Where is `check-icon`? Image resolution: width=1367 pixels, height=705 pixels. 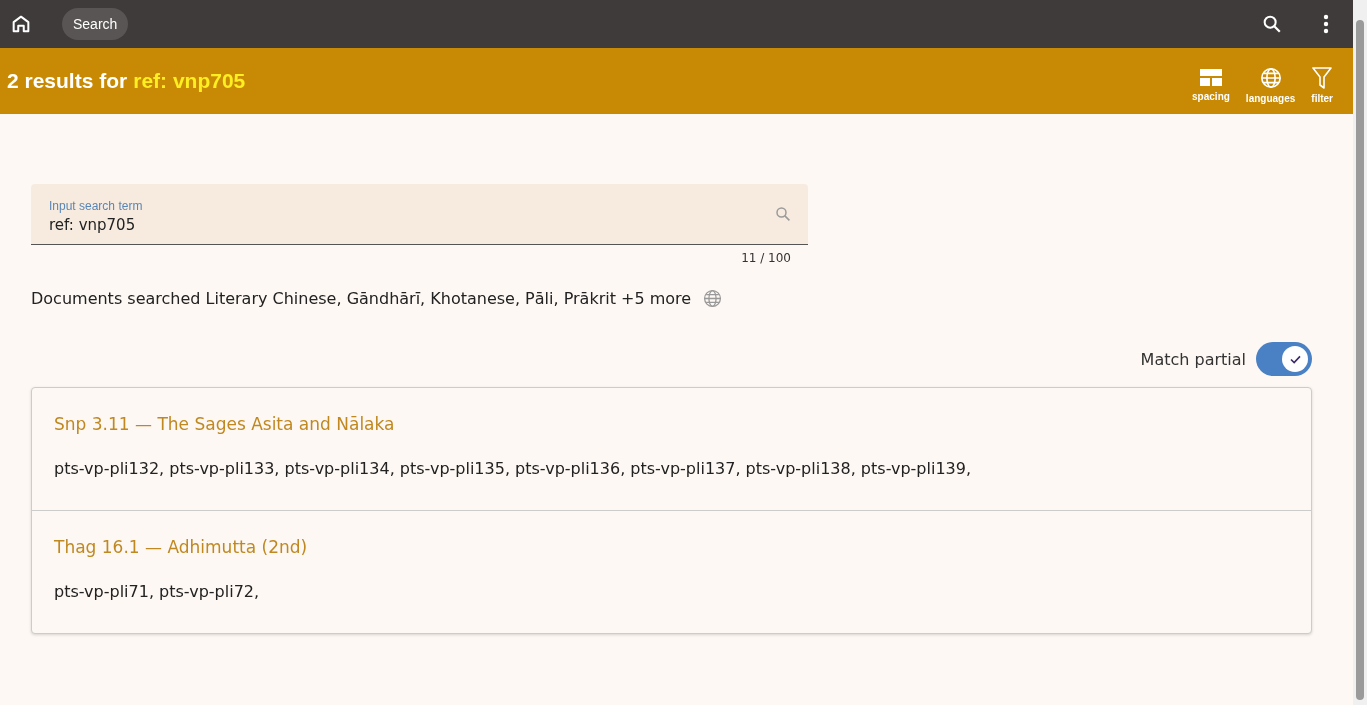 check-icon is located at coordinates (1295, 359).